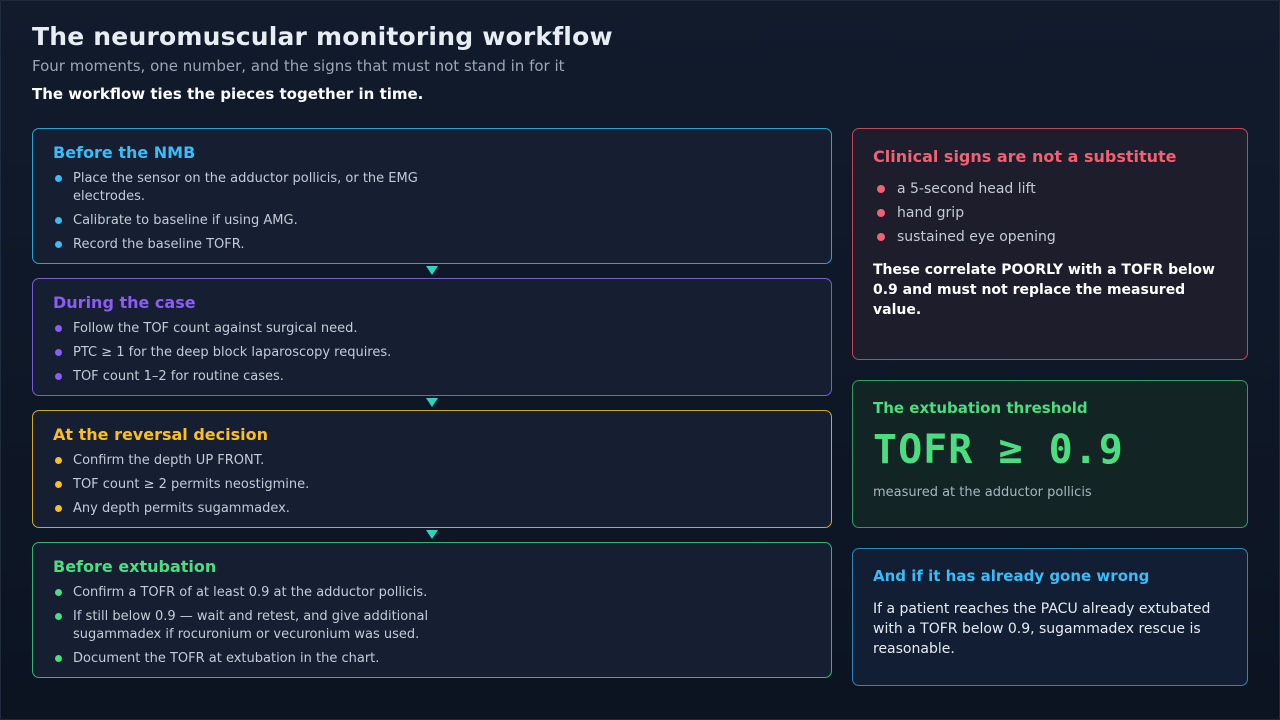 This screenshot has width=1280, height=720. What do you see at coordinates (253, 461) in the screenshot?
I see `list-item: Confirm the depth UP FRONT.` at bounding box center [253, 461].